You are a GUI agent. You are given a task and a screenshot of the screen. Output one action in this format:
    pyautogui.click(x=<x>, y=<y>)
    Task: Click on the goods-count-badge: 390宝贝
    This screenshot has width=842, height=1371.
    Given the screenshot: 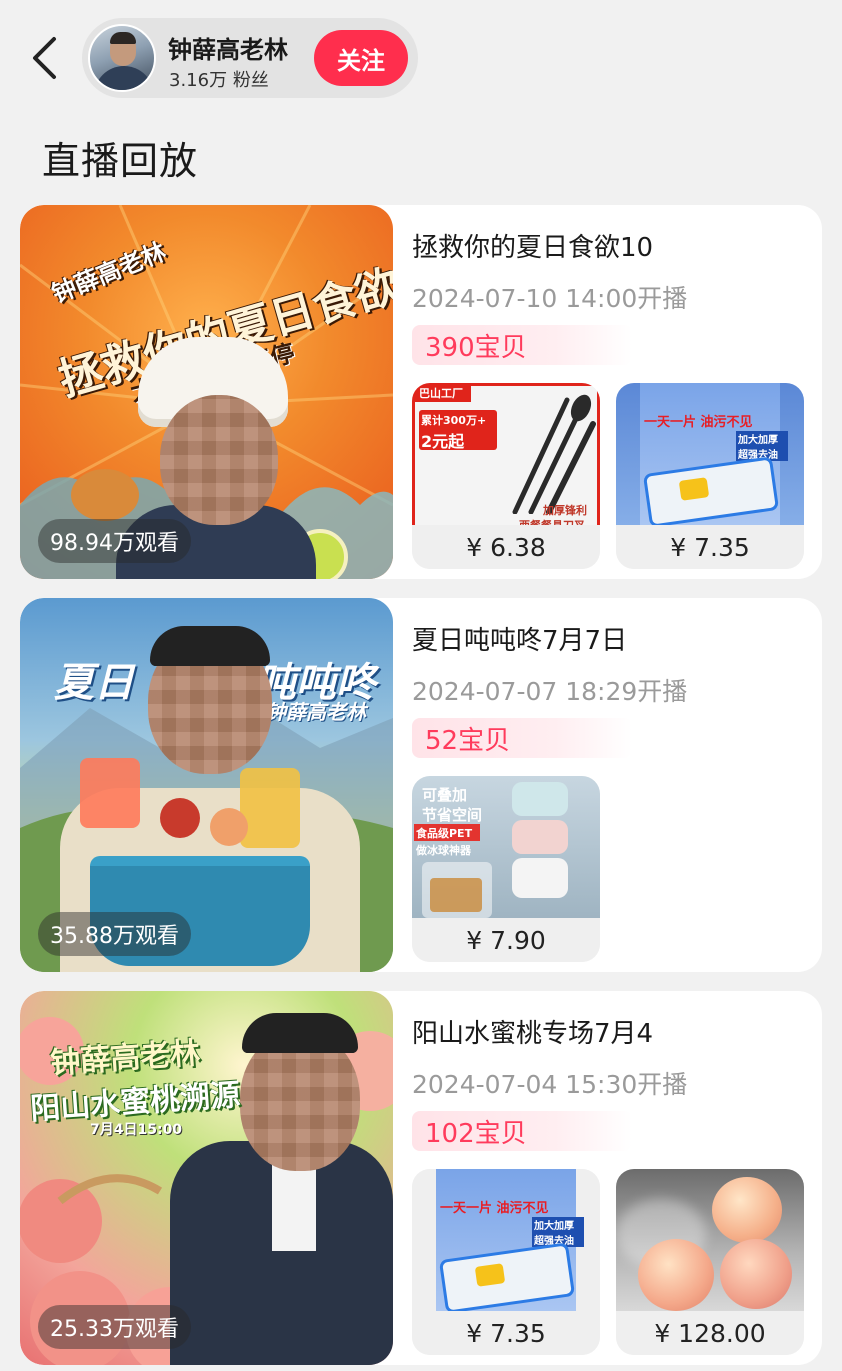 What is the action you would take?
    pyautogui.click(x=522, y=345)
    